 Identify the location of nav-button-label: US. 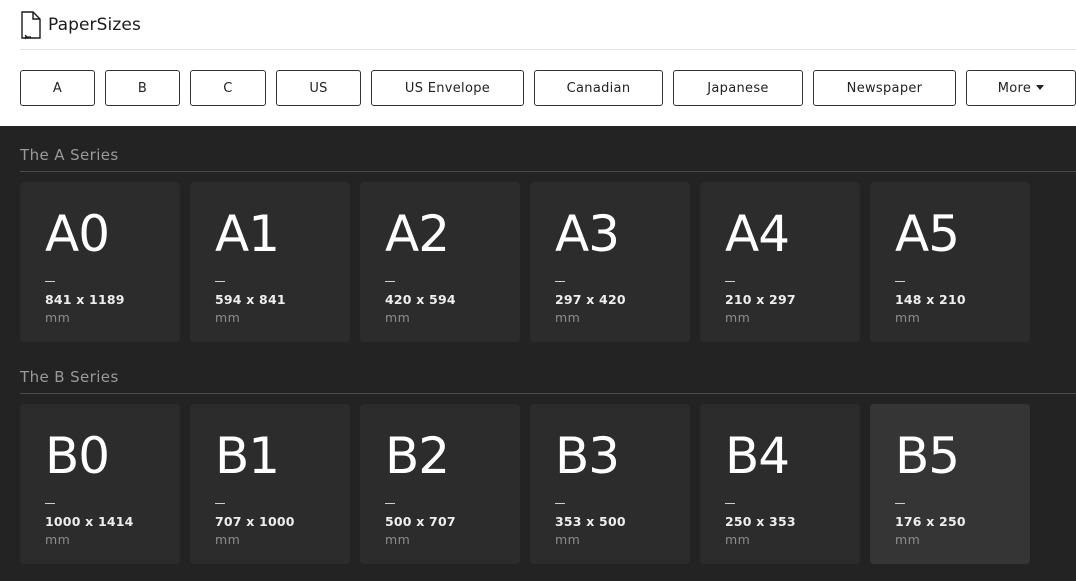
(318, 88).